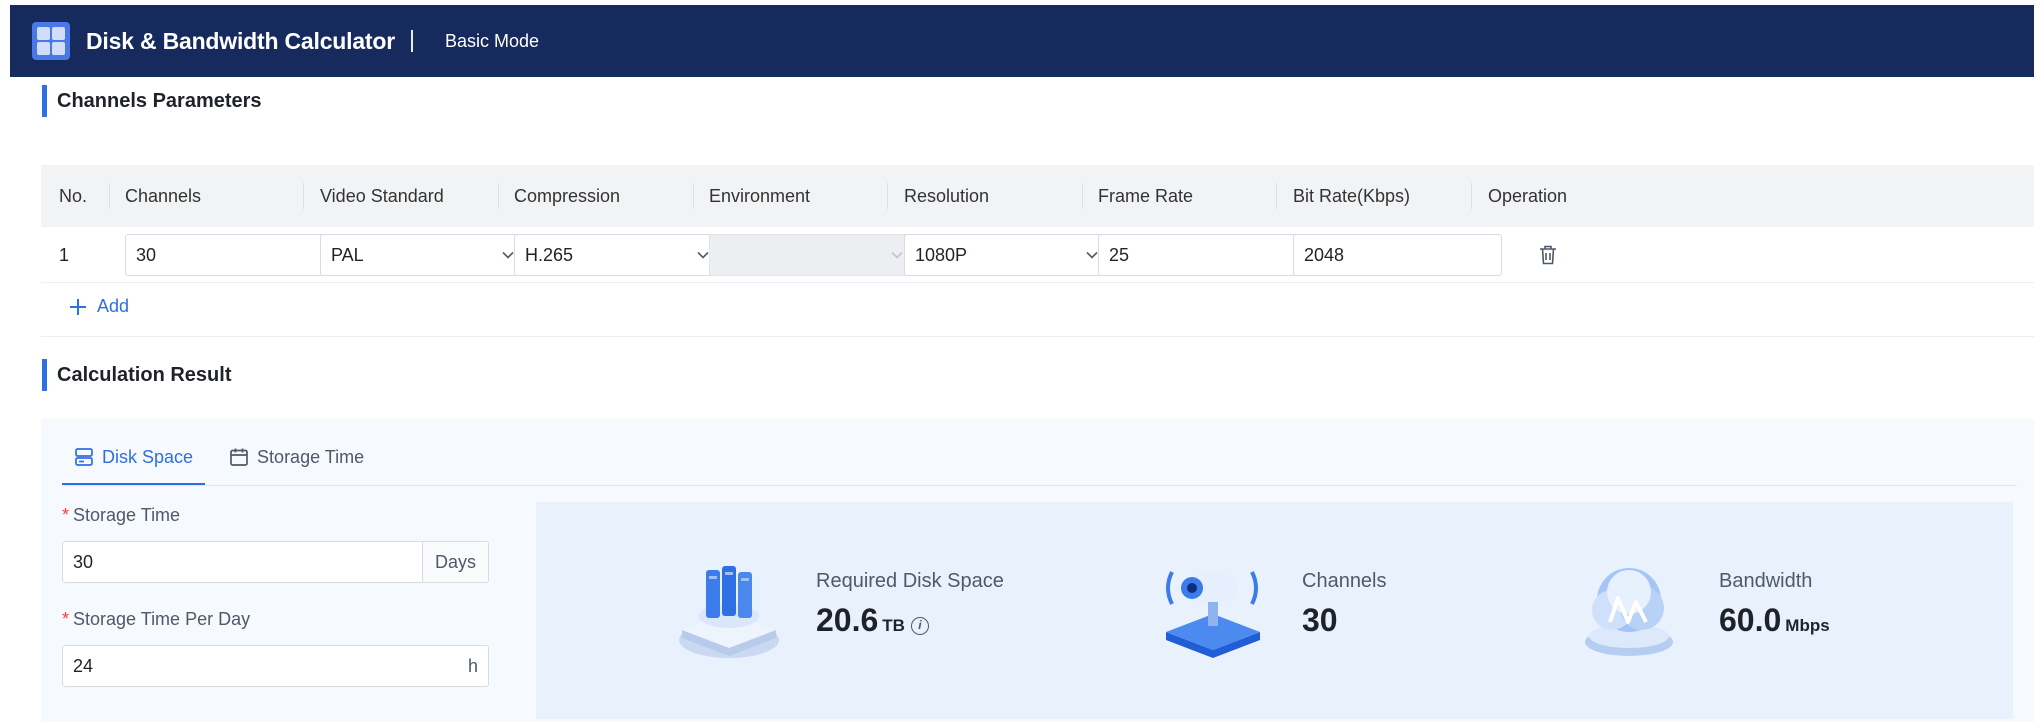  Describe the element at coordinates (893, 625) in the screenshot. I see `disk-space-unit: TB` at that location.